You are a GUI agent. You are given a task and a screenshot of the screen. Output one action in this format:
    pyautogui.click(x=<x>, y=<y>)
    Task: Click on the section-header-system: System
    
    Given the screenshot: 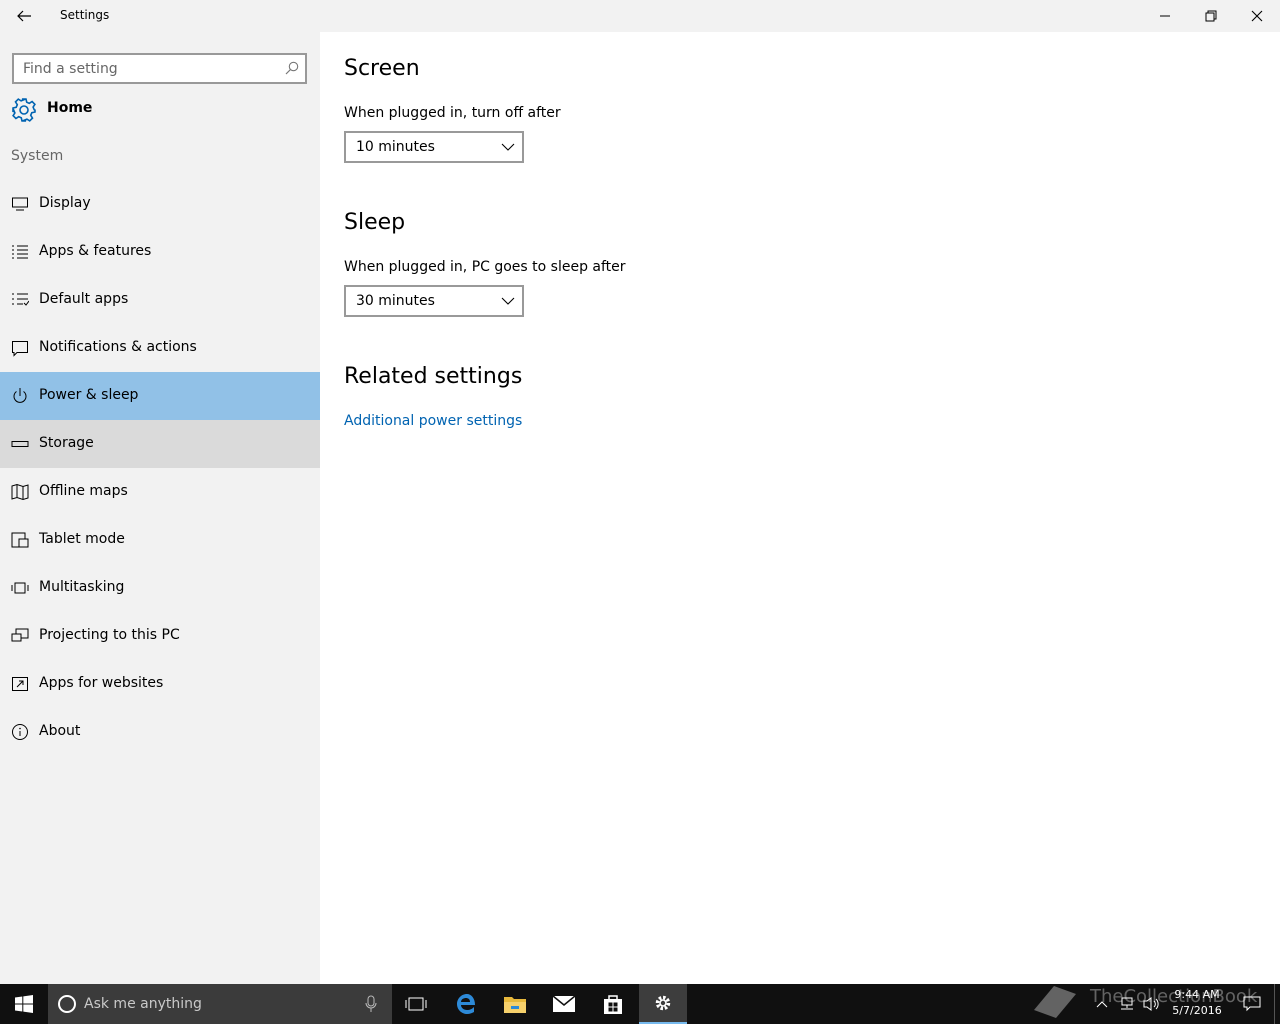 What is the action you would take?
    pyautogui.click(x=37, y=156)
    